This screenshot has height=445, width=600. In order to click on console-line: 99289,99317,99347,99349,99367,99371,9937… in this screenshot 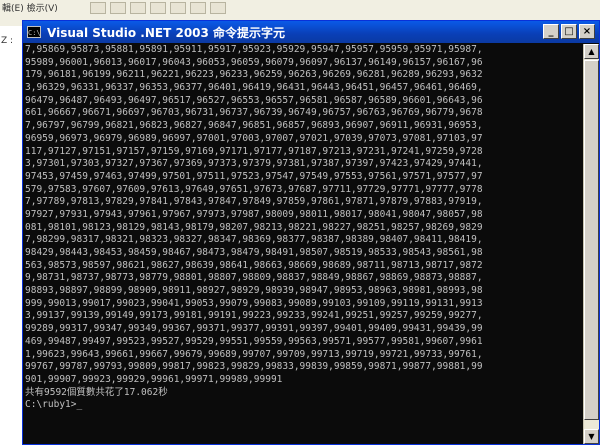, I will do `click(254, 329)`.